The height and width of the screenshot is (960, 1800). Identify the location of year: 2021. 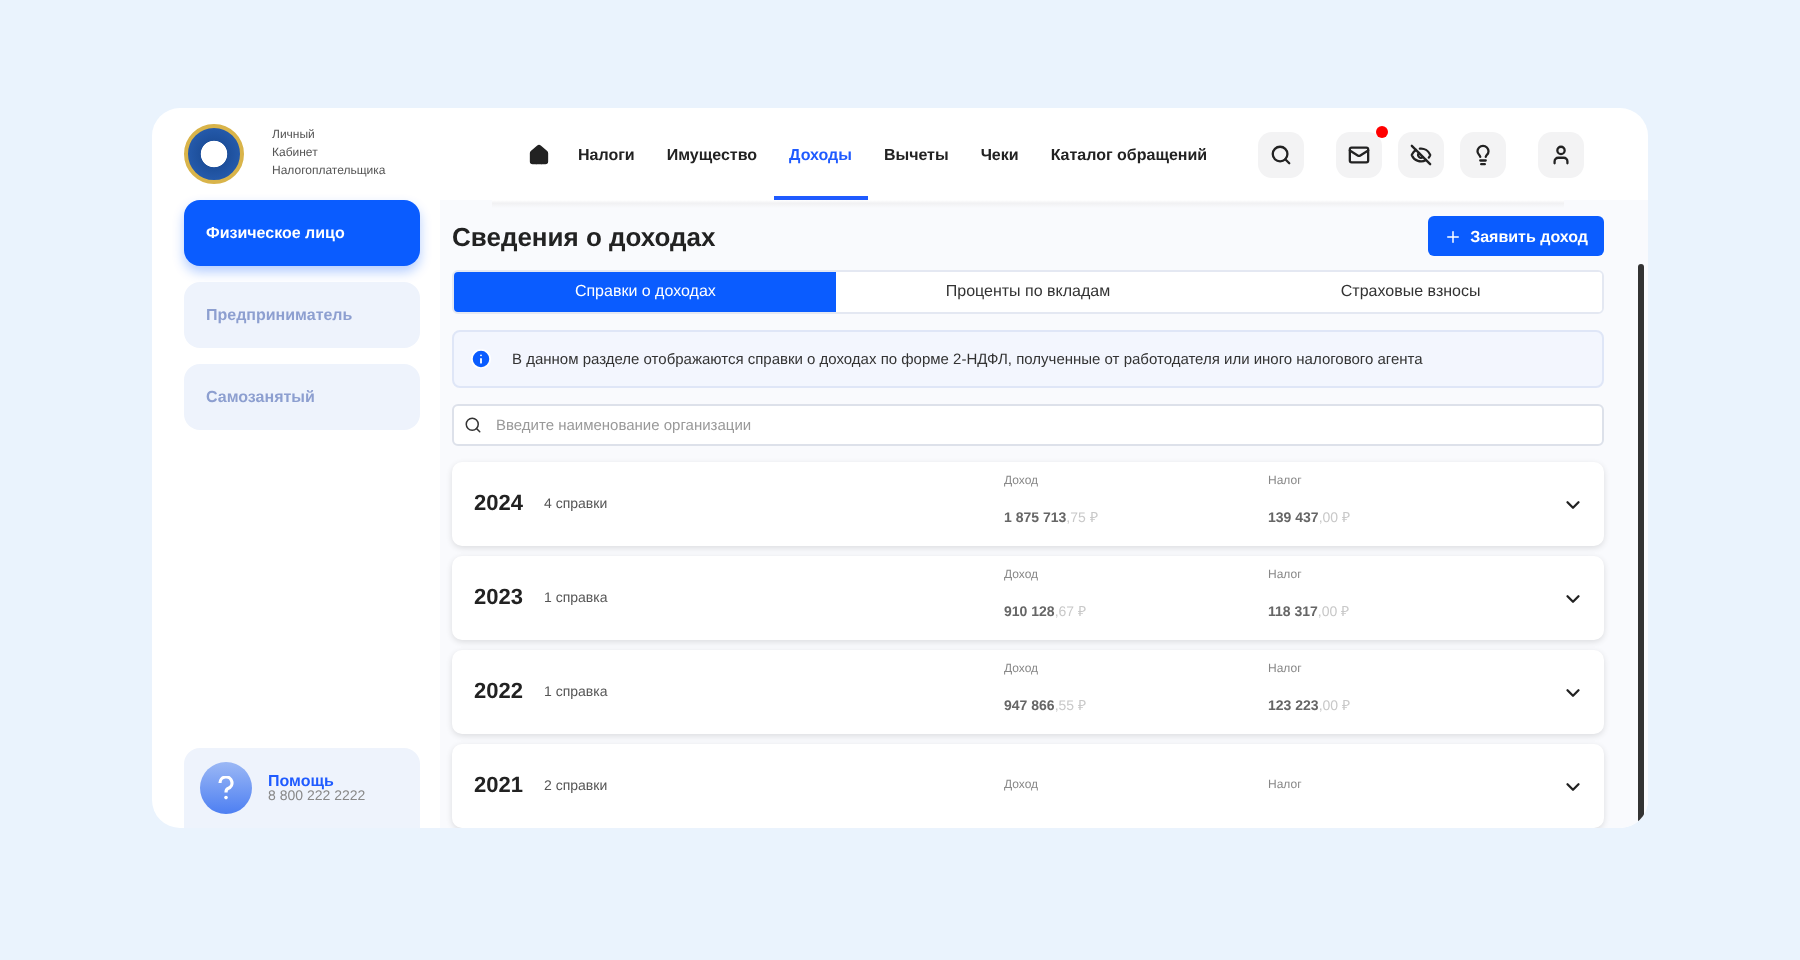
(499, 786).